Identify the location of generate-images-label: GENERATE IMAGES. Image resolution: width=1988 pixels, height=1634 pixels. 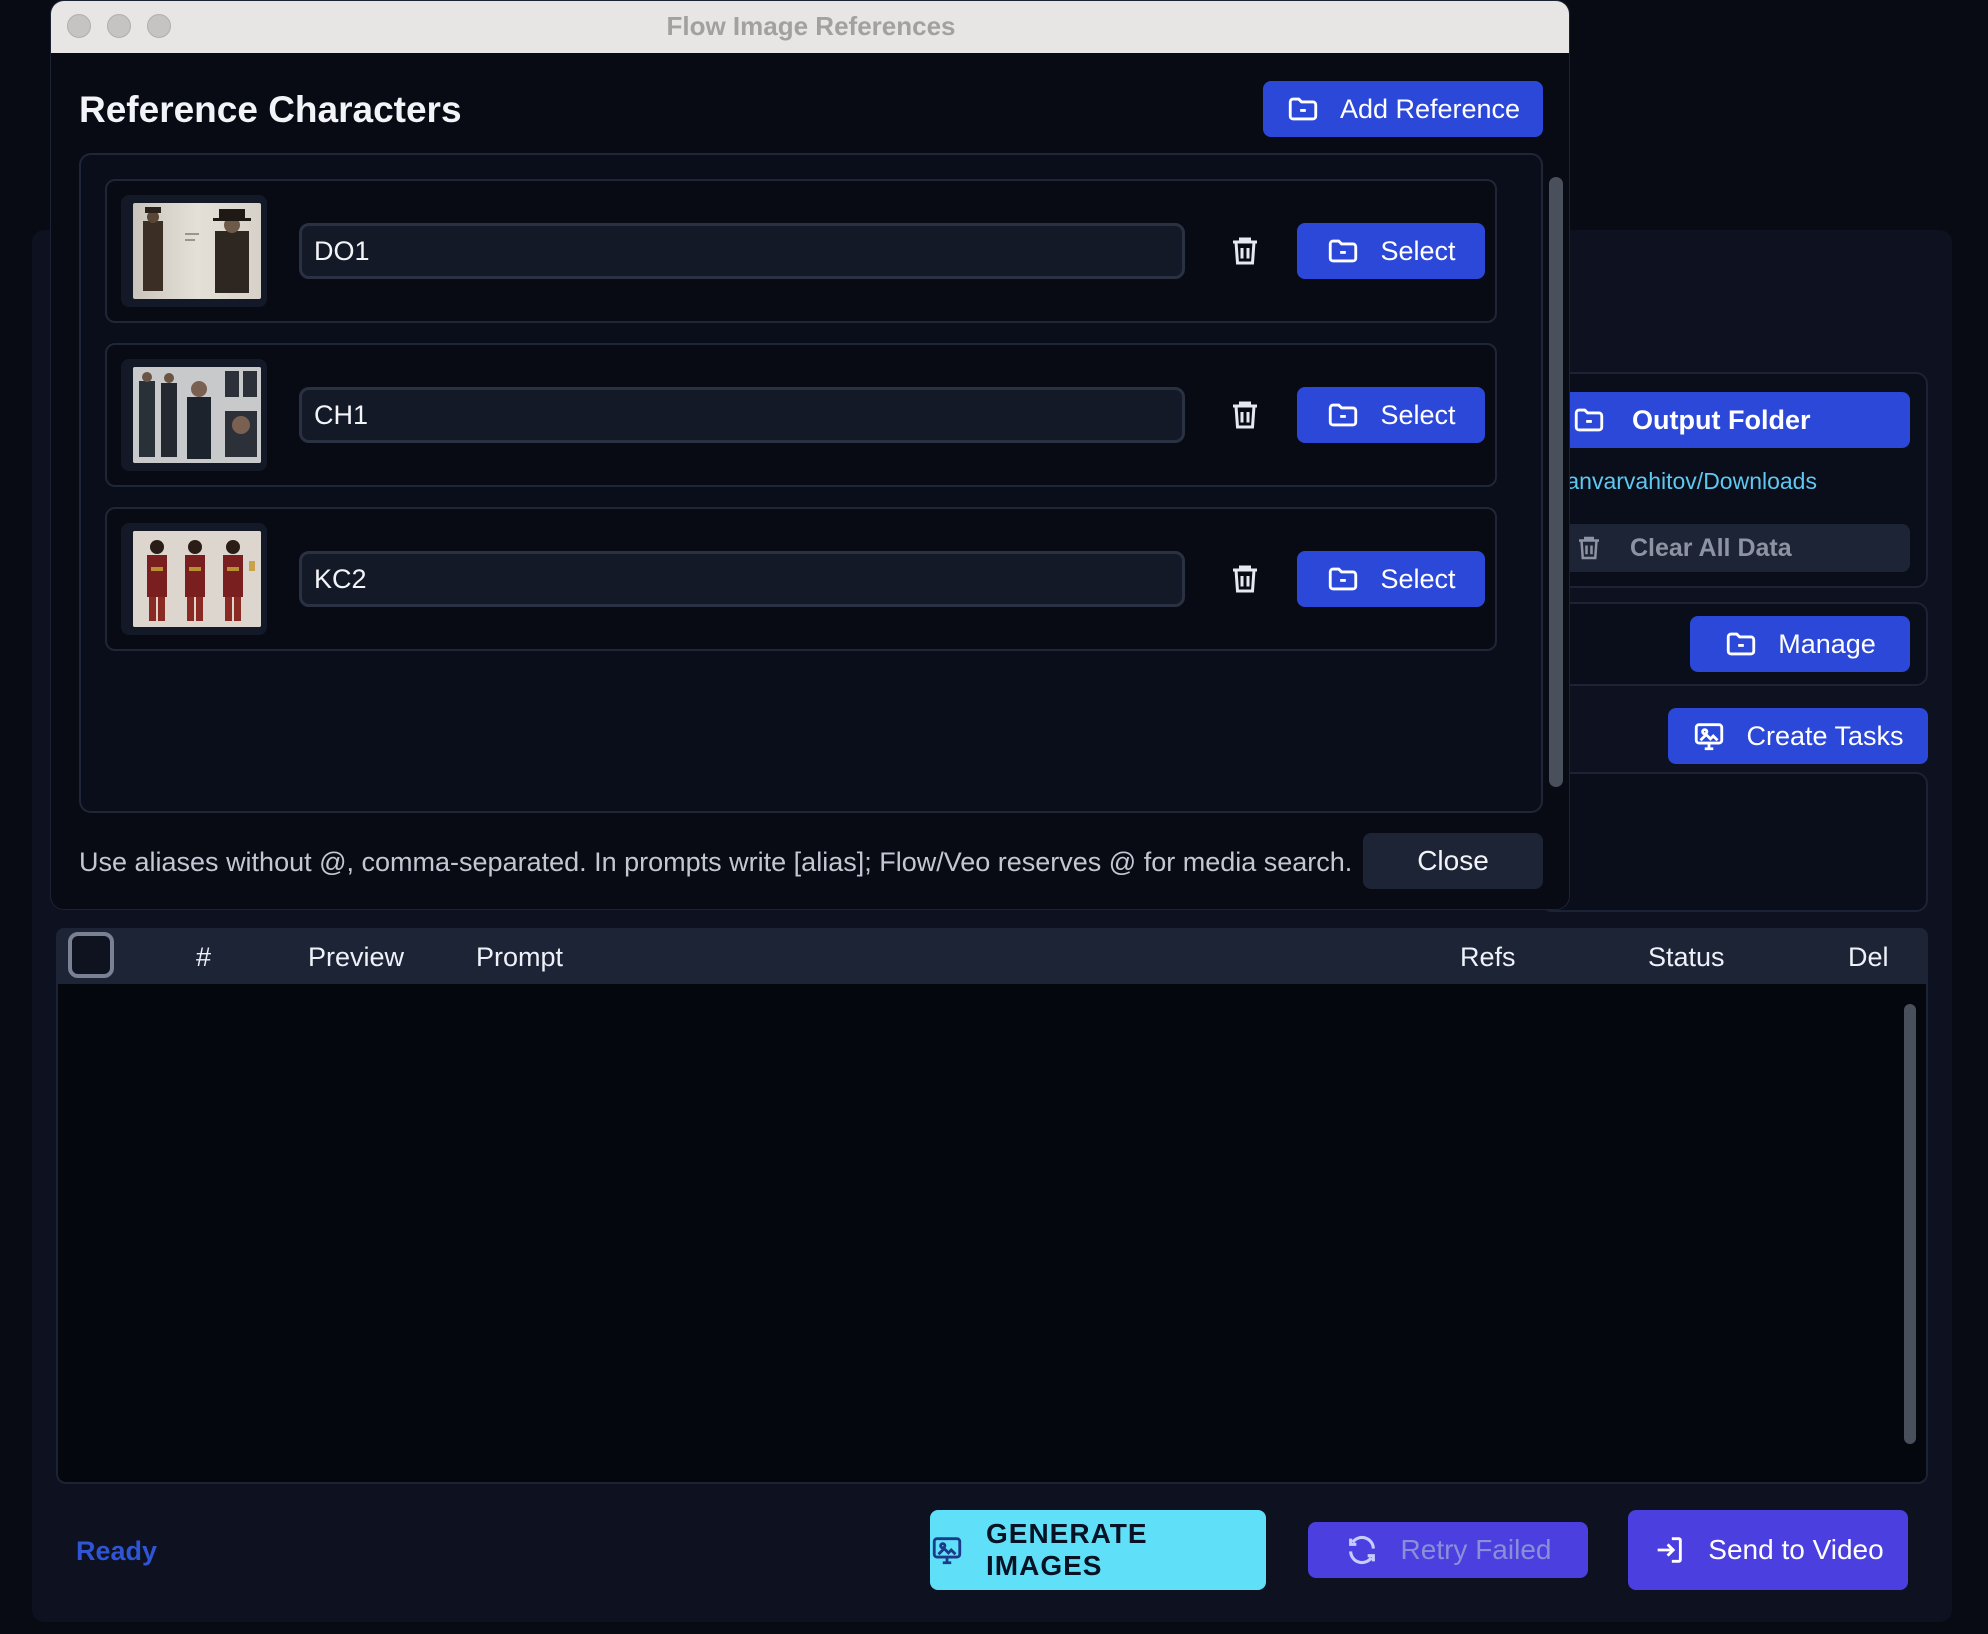
(1067, 1549).